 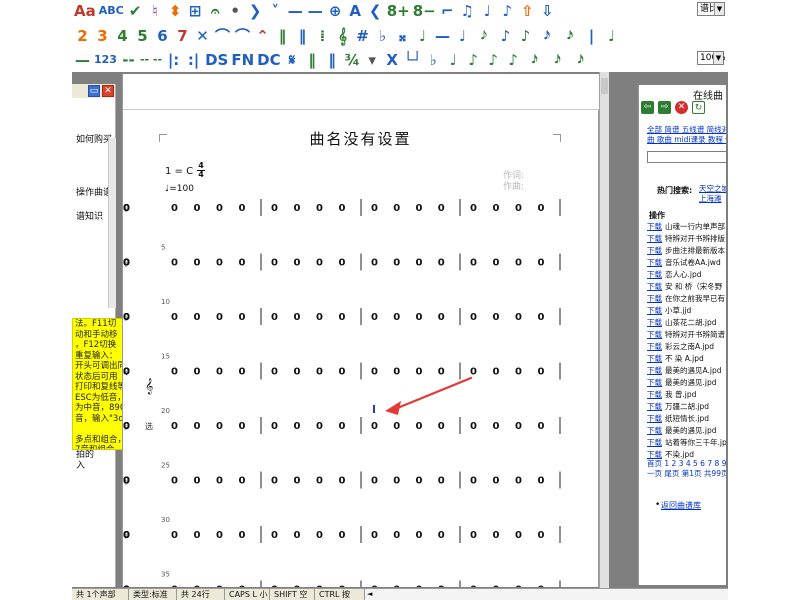 I want to click on forward-arrow-icon: ⇨, so click(x=664, y=107).